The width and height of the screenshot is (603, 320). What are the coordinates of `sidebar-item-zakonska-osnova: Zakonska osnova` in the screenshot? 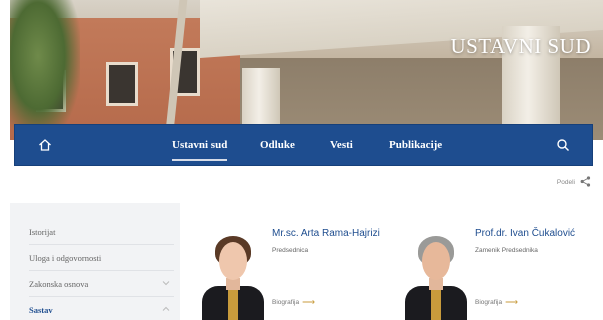 It's located at (101, 284).